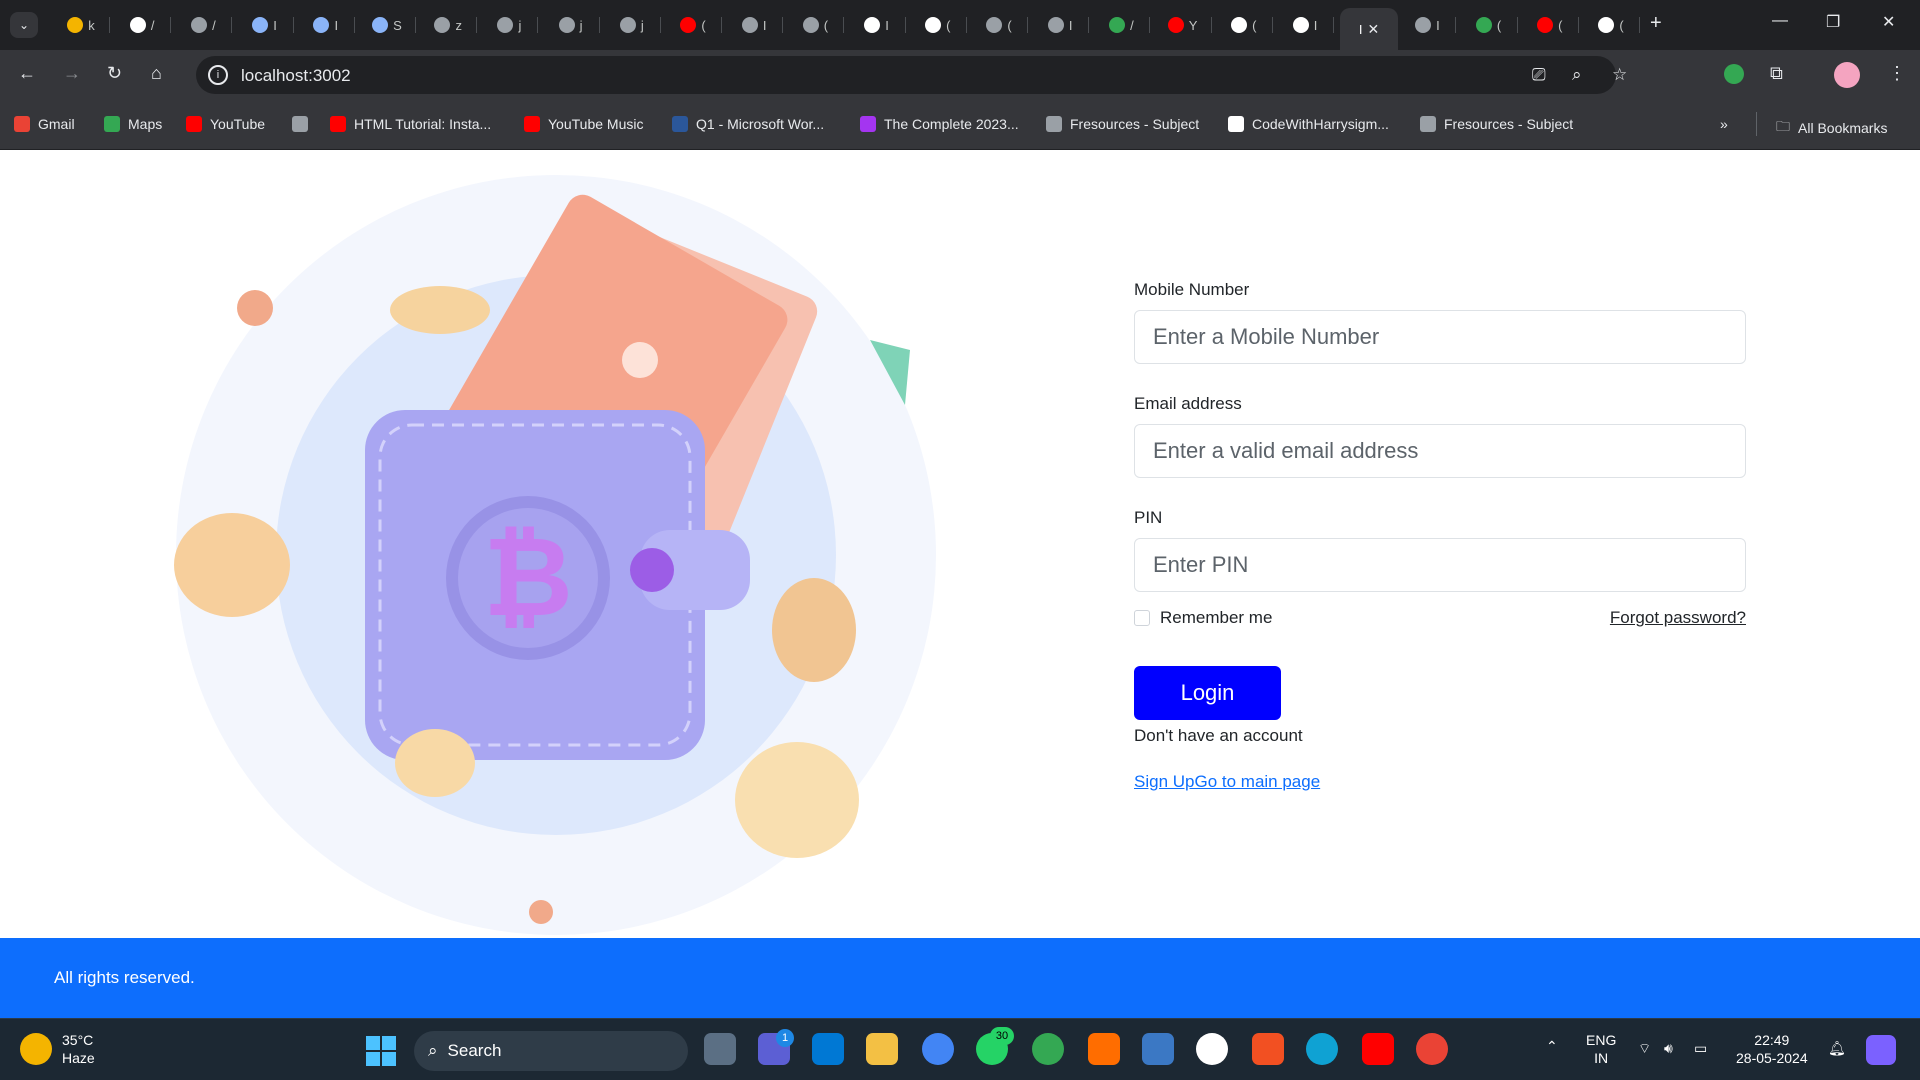 The height and width of the screenshot is (1080, 1920). What do you see at coordinates (1432, 1049) in the screenshot?
I see `chrome-2-icon` at bounding box center [1432, 1049].